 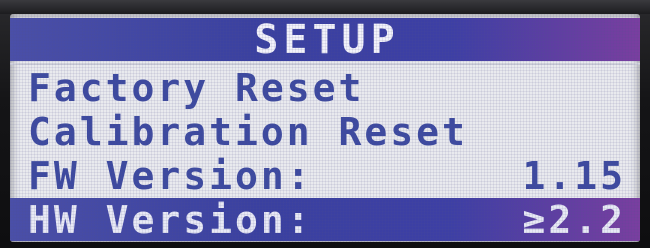 I want to click on menu-item-label: Factory Reset, so click(x=196, y=87).